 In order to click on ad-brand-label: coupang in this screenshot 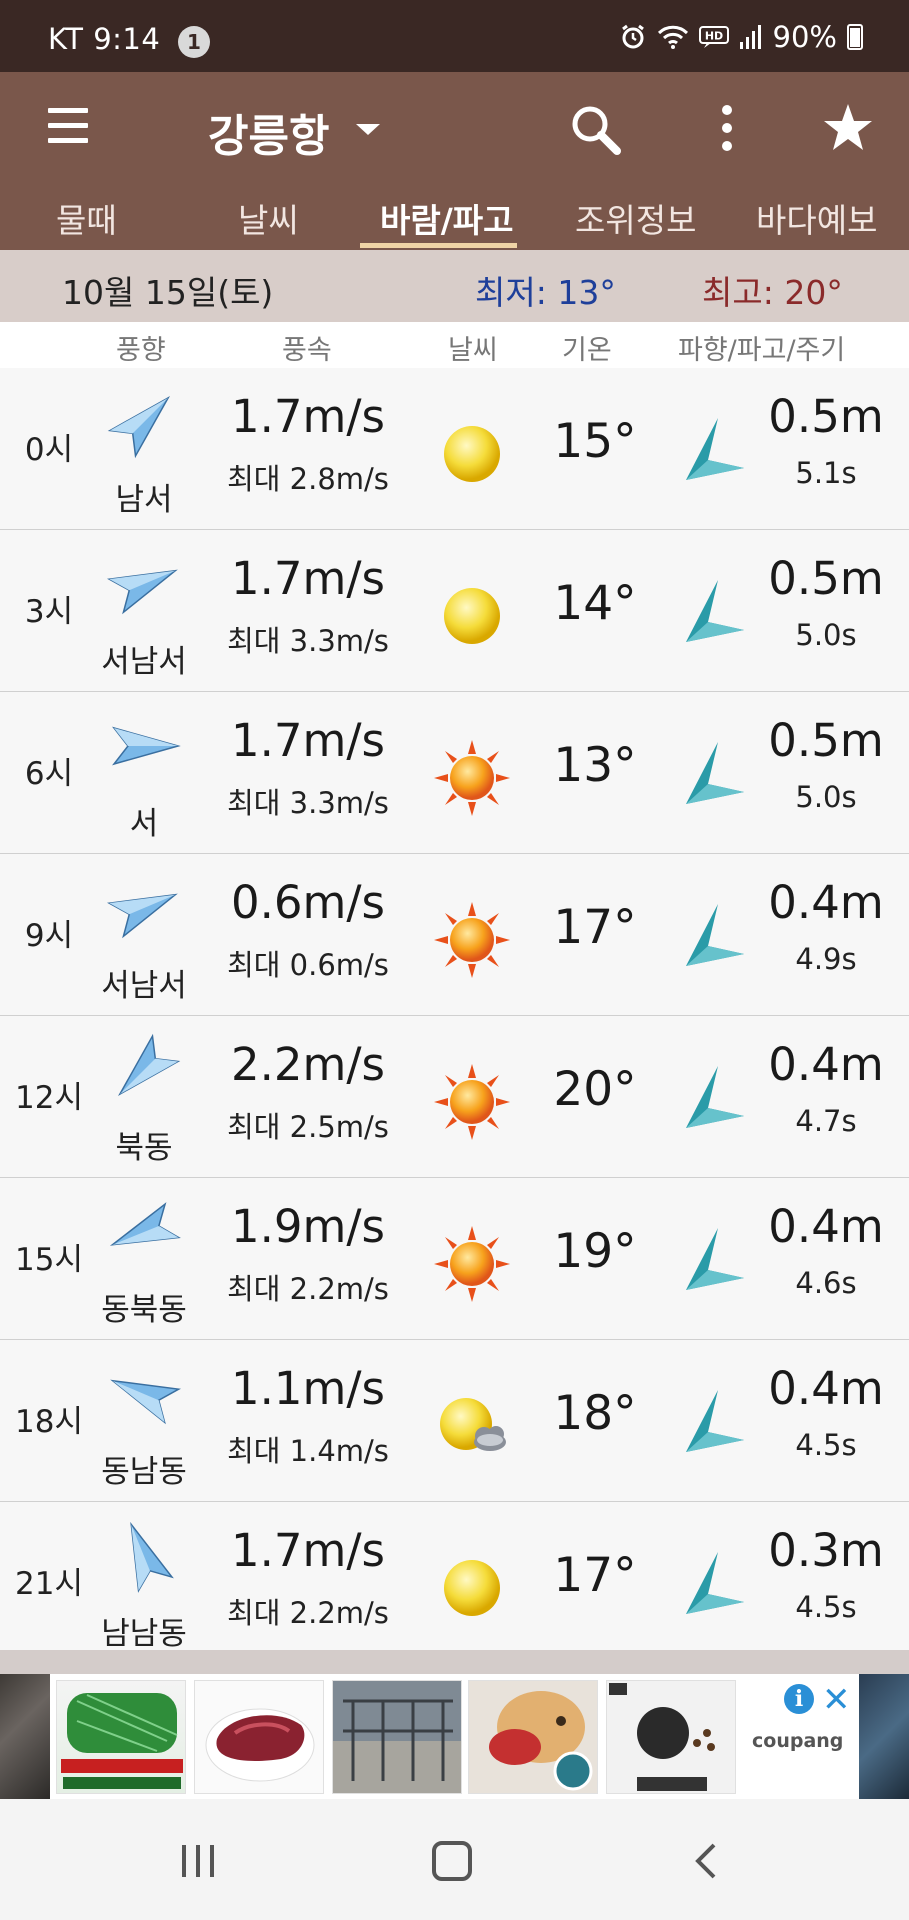, I will do `click(797, 1741)`.